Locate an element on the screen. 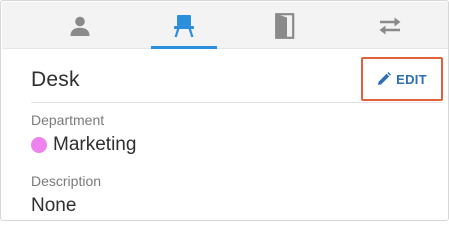 The image size is (449, 240). desk-icon is located at coordinates (184, 25).